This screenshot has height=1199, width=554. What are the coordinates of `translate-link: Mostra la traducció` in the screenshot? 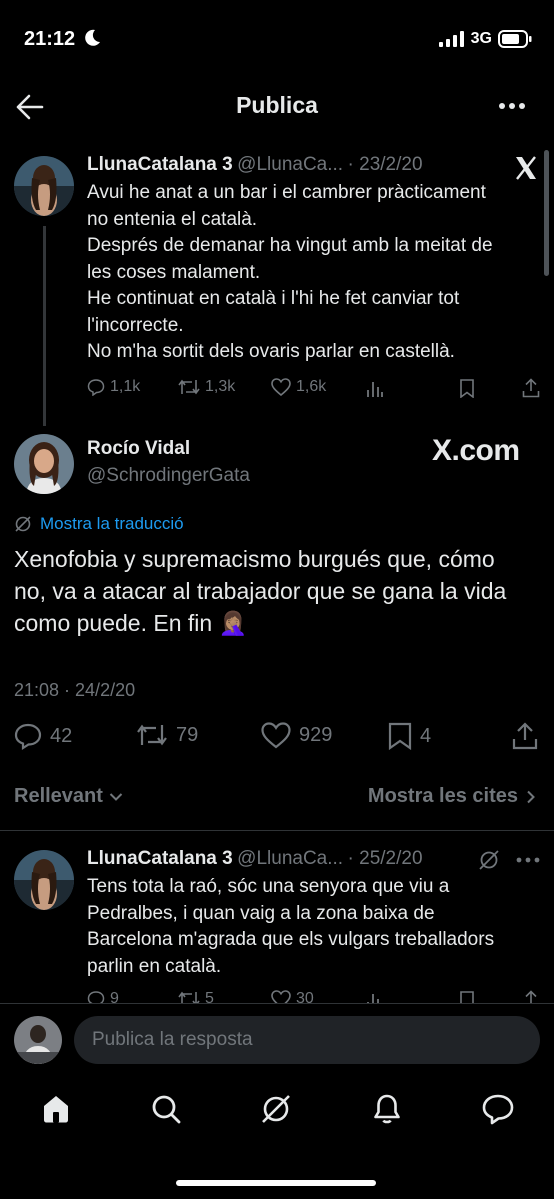 It's located at (99, 524).